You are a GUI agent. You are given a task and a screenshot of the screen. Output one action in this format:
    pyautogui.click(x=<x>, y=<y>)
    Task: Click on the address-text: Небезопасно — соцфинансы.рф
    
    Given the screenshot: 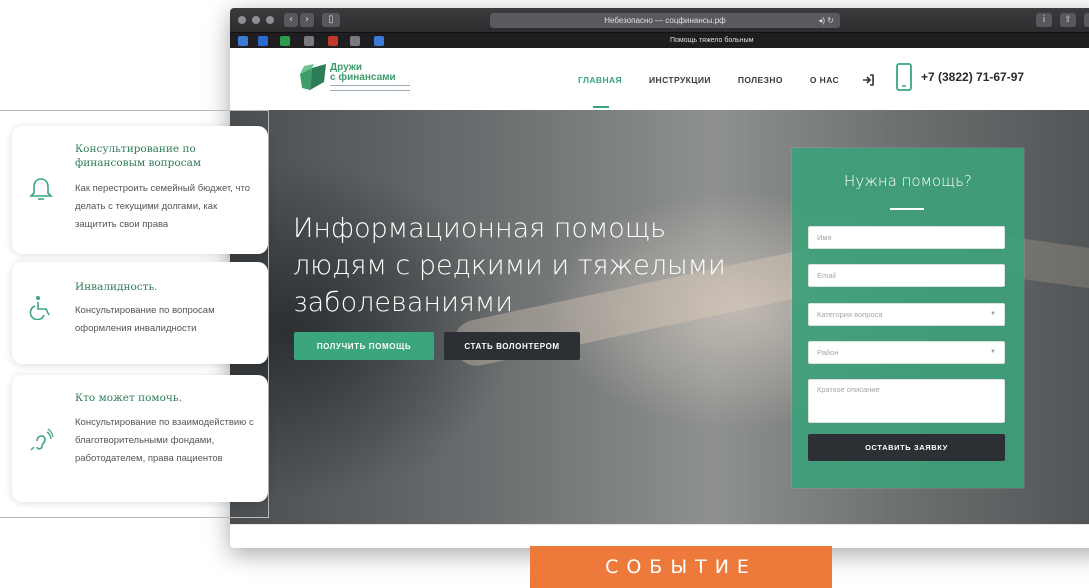 What is the action you would take?
    pyautogui.click(x=665, y=20)
    